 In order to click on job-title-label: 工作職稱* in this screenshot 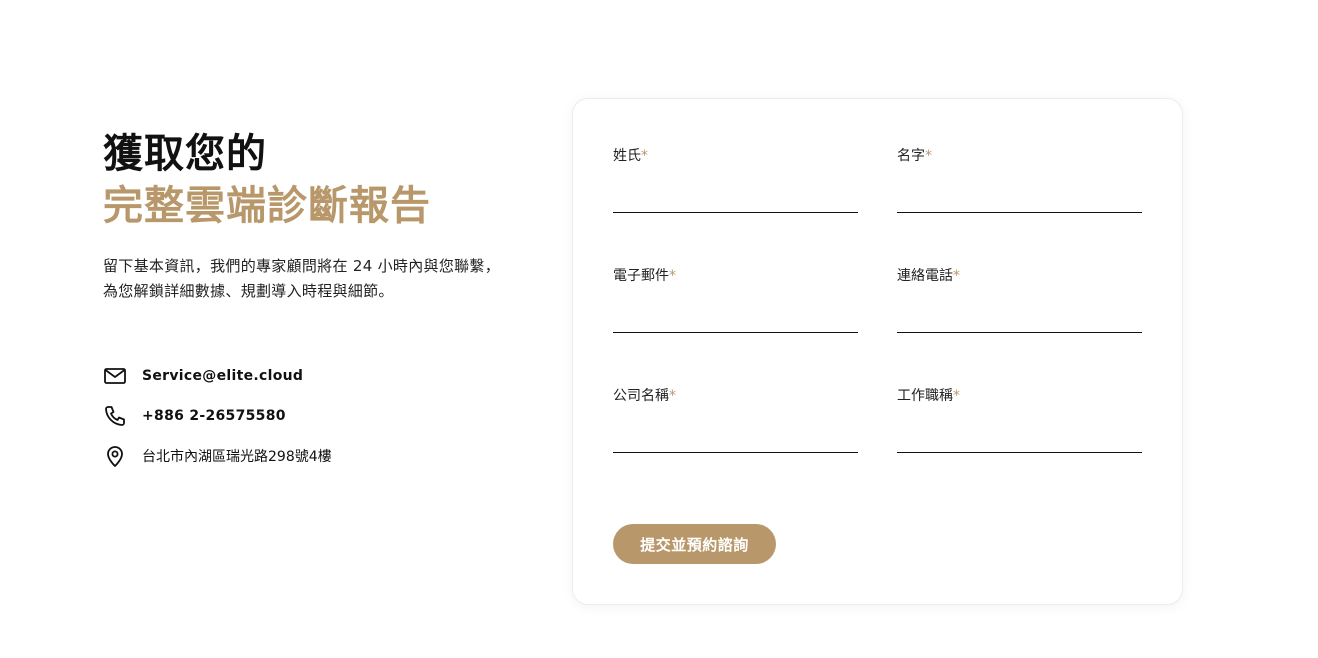, I will do `click(928, 396)`.